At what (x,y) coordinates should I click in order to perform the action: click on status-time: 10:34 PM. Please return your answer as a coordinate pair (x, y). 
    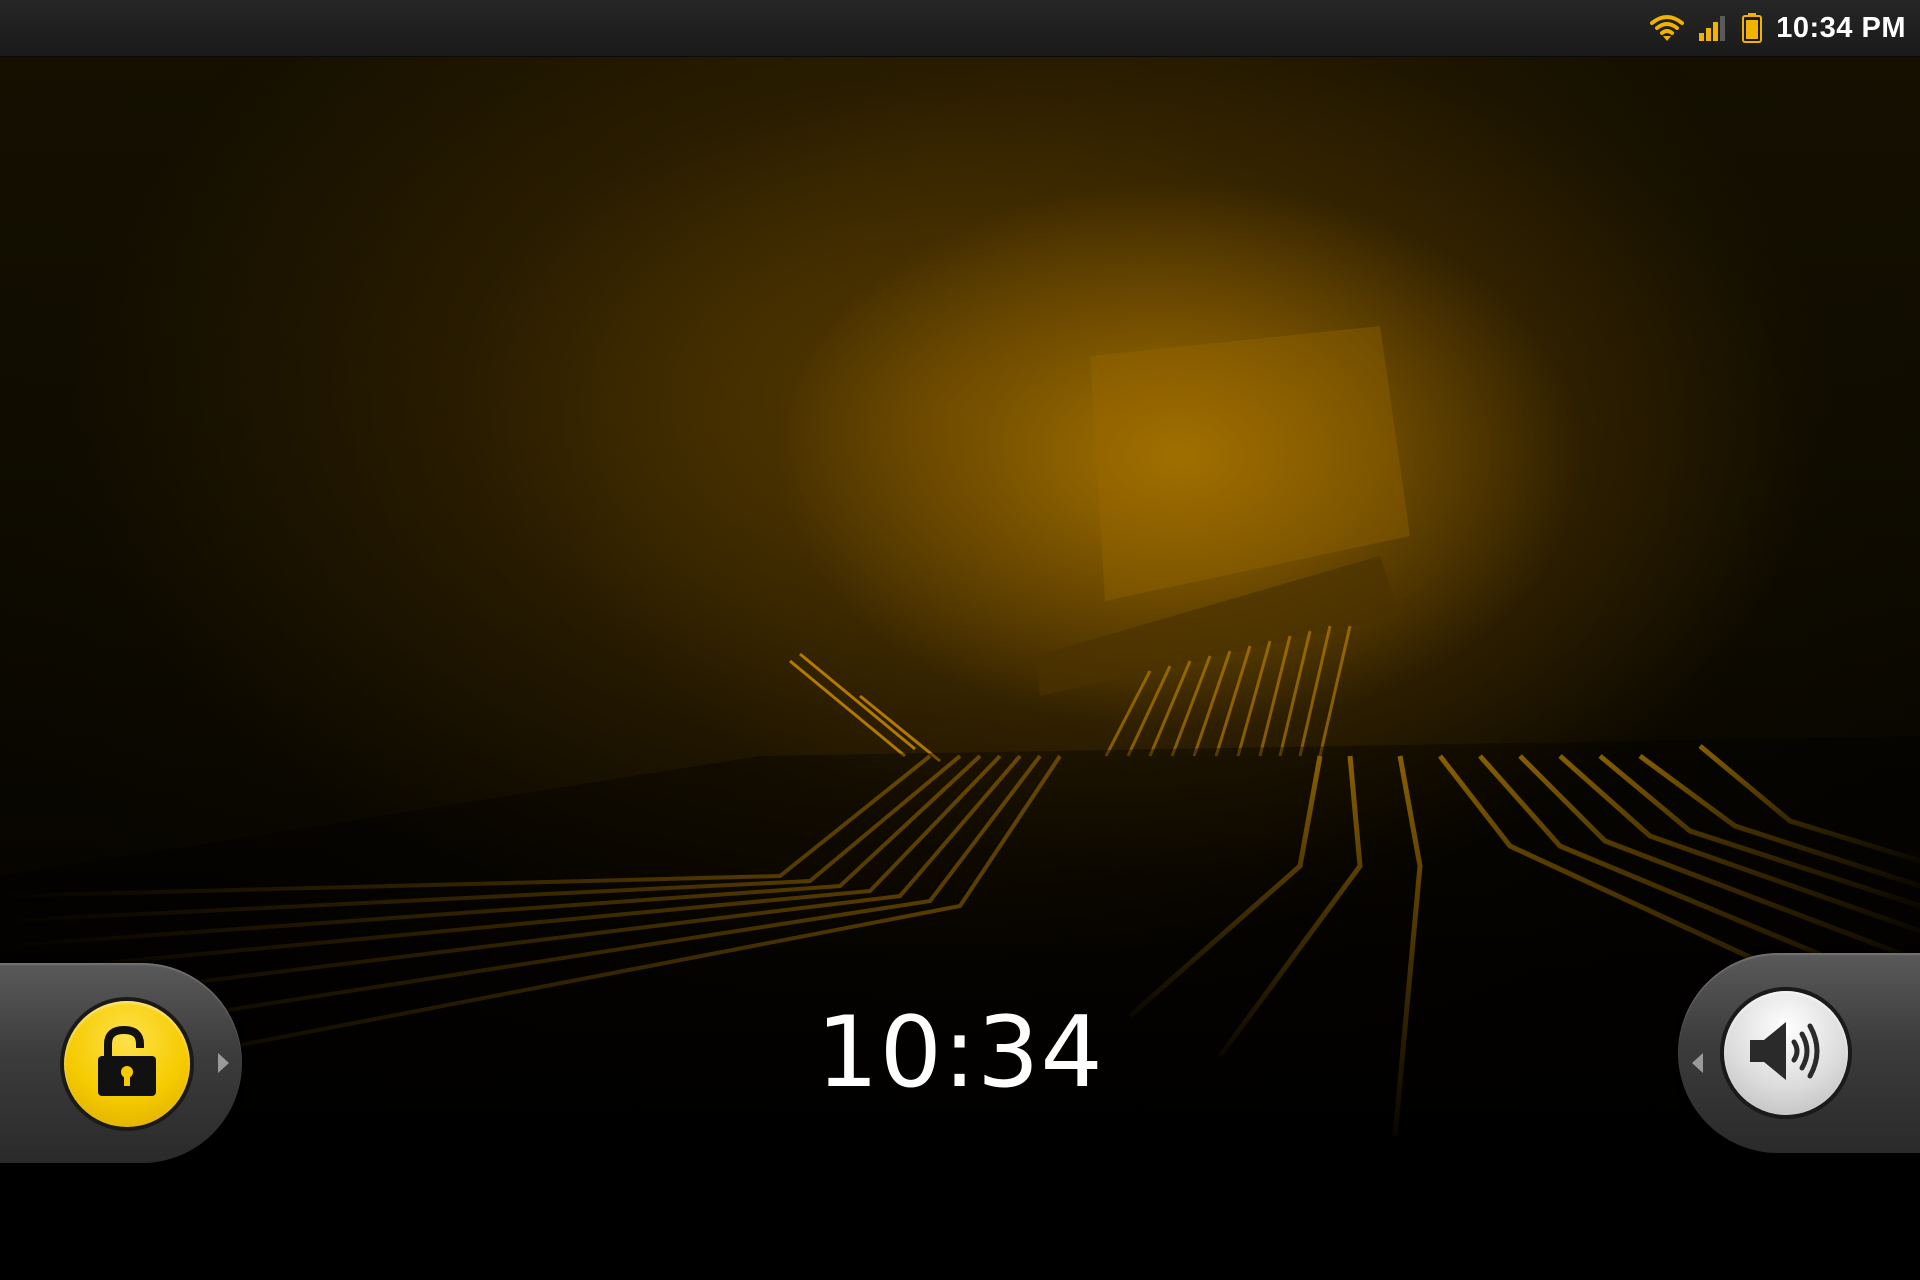
    Looking at the image, I should click on (1841, 27).